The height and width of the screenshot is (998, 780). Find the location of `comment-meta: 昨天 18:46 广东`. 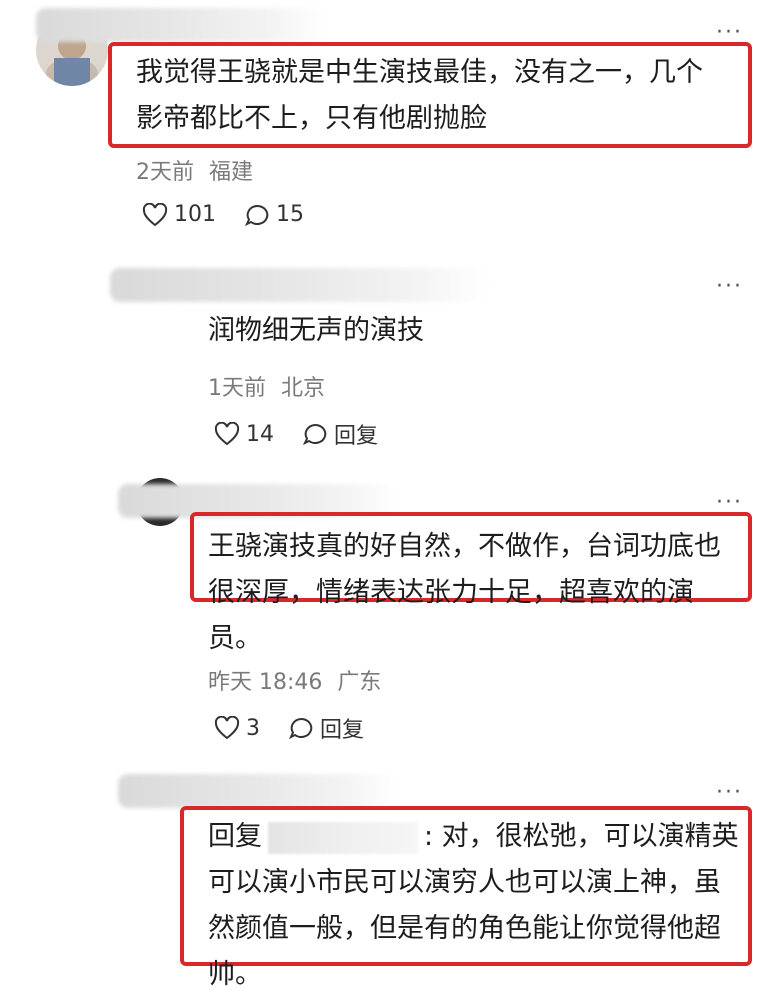

comment-meta: 昨天 18:46 广东 is located at coordinates (294, 680).